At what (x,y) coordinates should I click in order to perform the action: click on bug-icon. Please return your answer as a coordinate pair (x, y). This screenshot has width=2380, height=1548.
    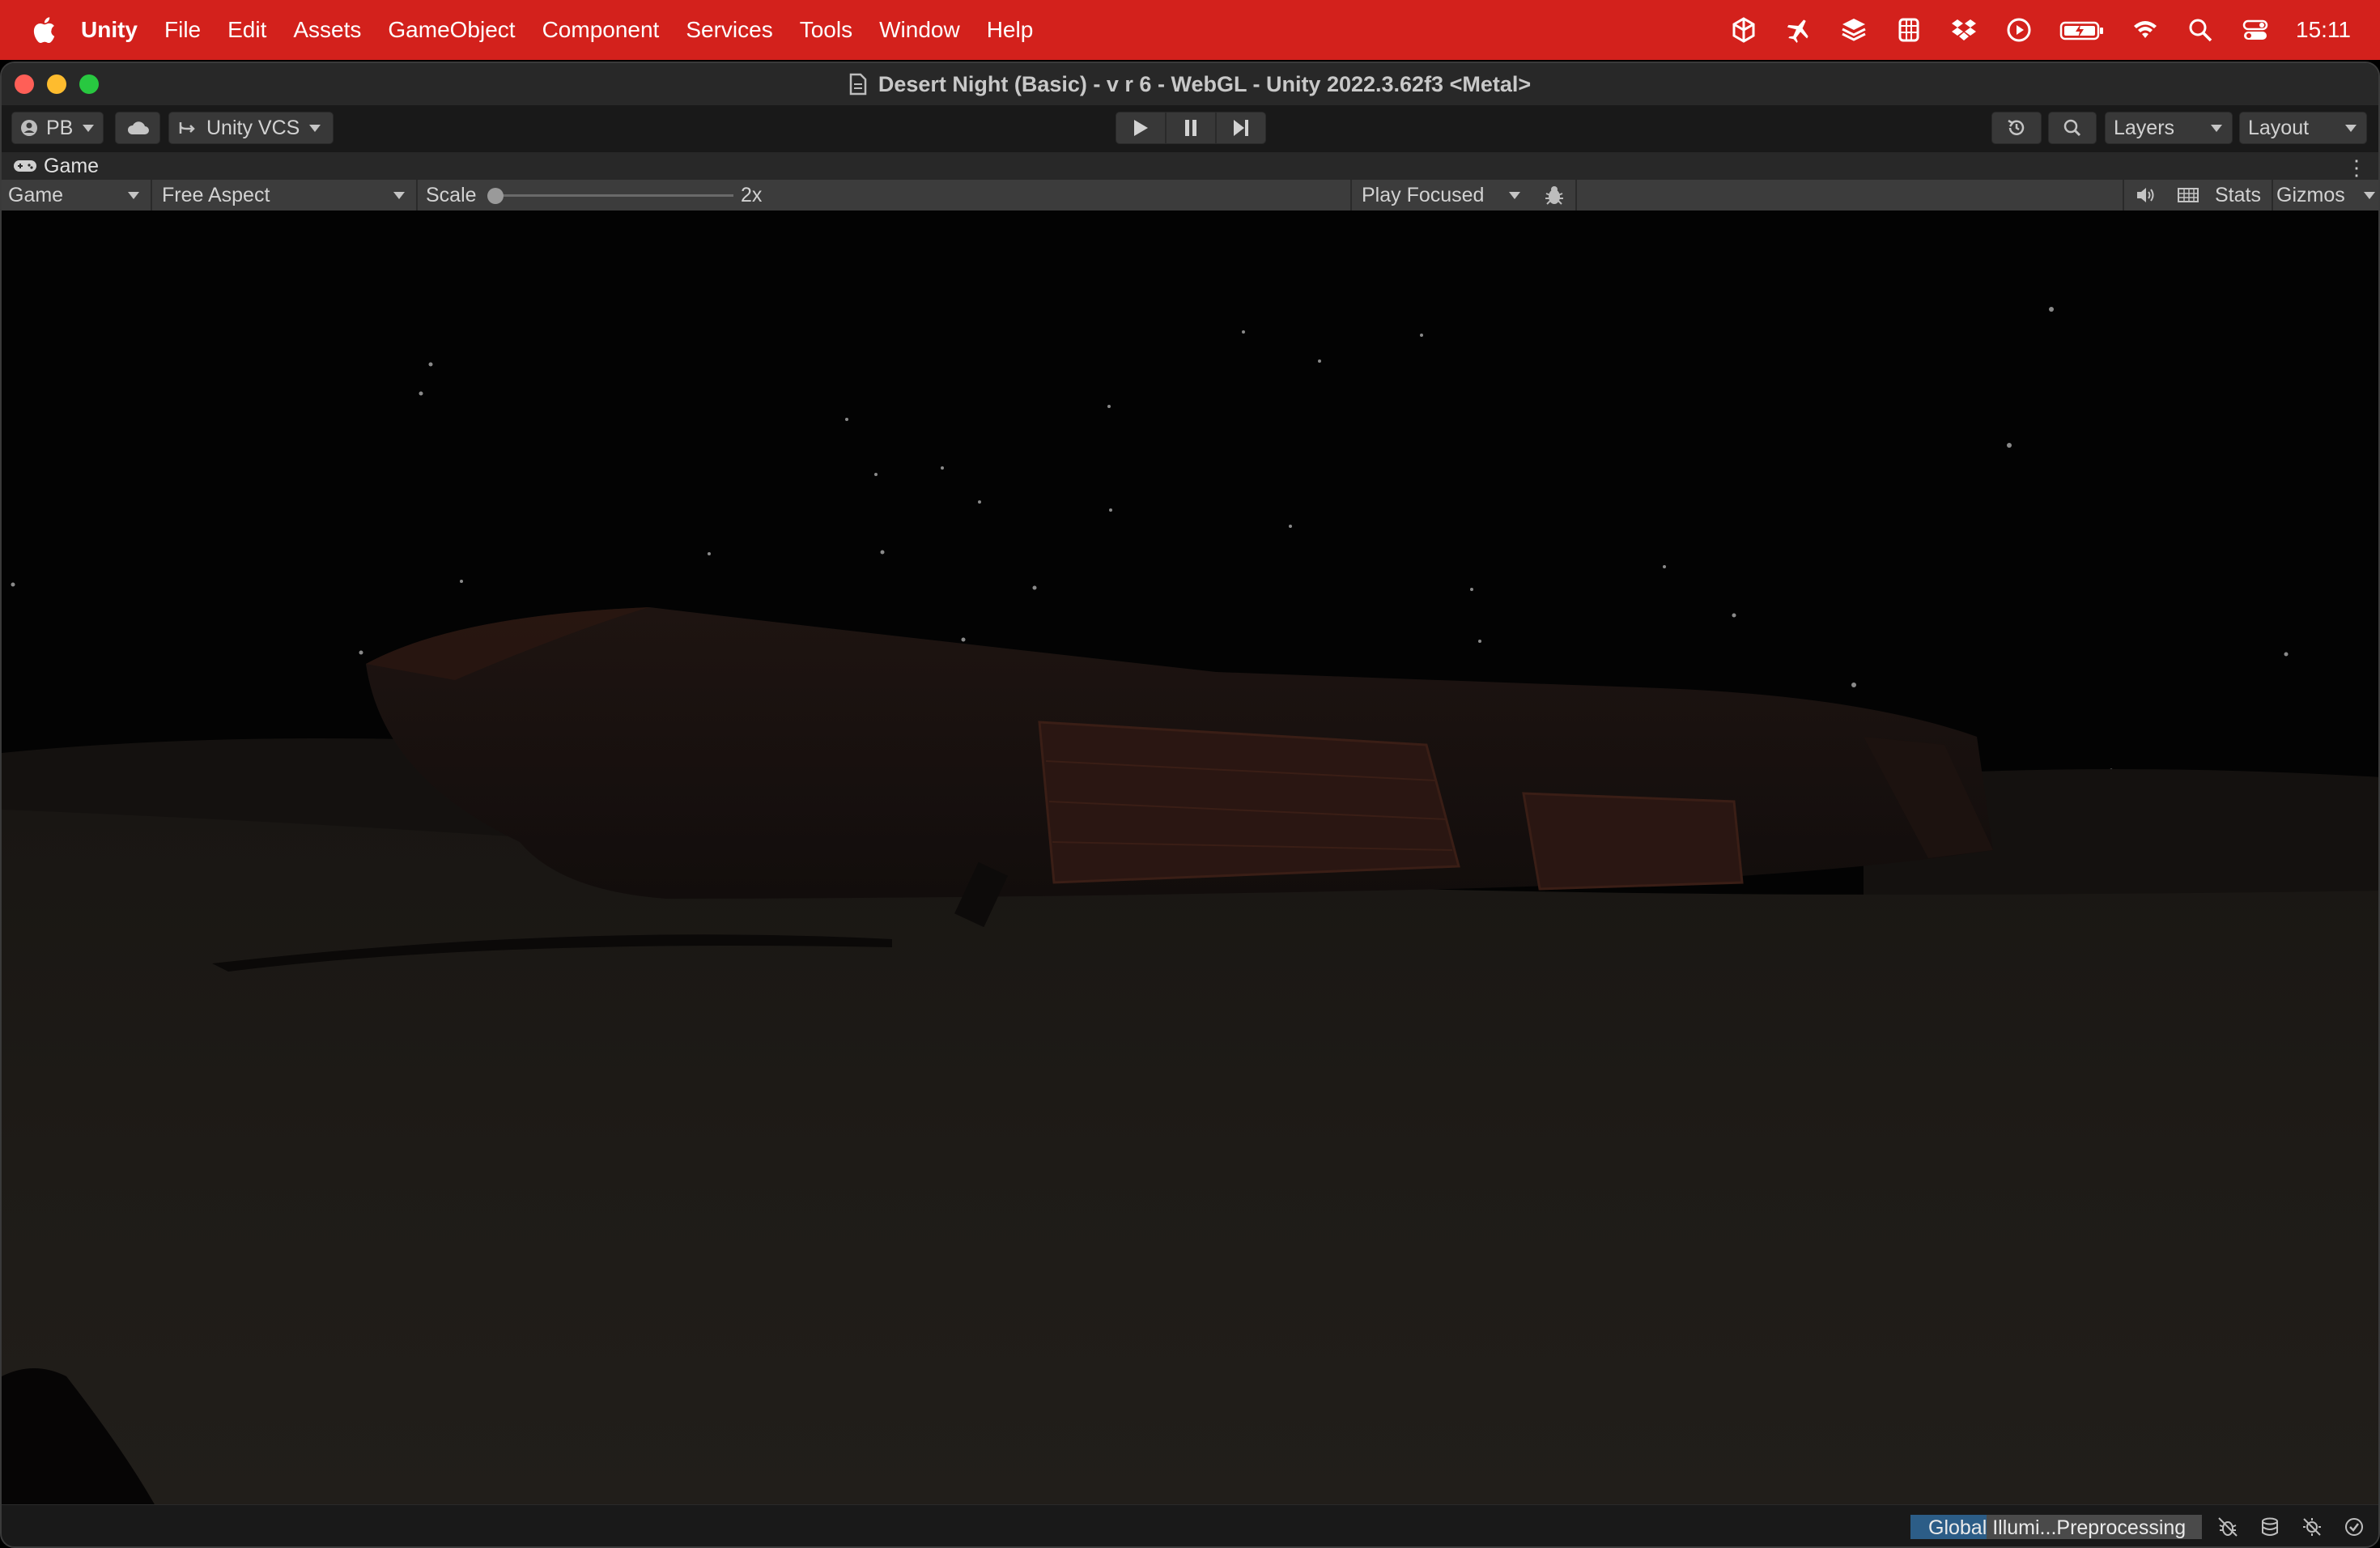
    Looking at the image, I should click on (1554, 195).